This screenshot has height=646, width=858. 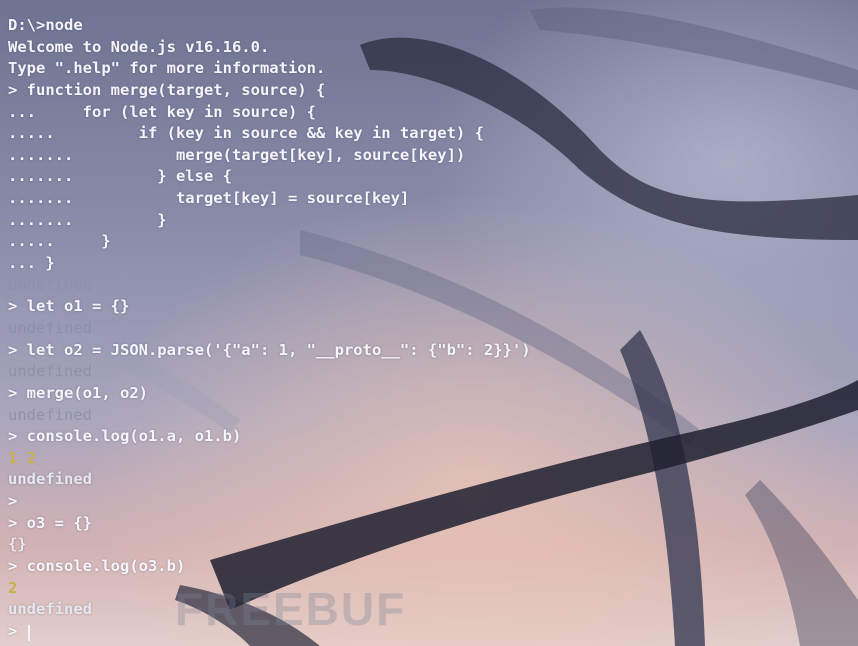 I want to click on console-line: Type ".help" for more information., so click(x=167, y=68).